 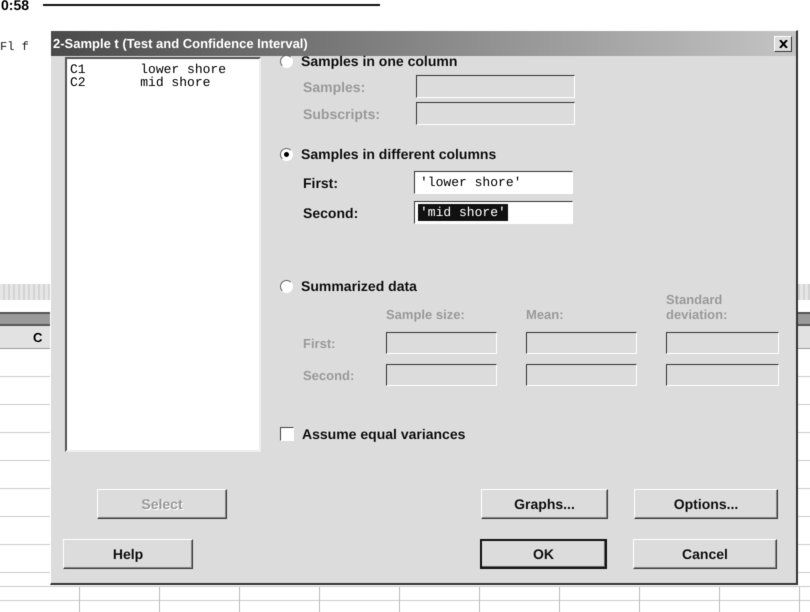 What do you see at coordinates (319, 343) in the screenshot?
I see `row-label: First:` at bounding box center [319, 343].